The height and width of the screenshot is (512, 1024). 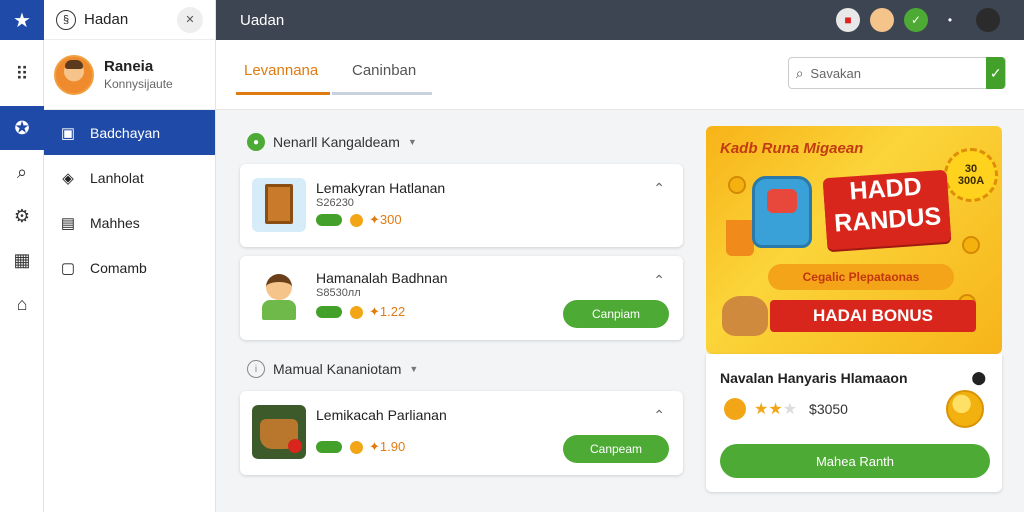 I want to click on cup-illustration, so click(x=740, y=238).